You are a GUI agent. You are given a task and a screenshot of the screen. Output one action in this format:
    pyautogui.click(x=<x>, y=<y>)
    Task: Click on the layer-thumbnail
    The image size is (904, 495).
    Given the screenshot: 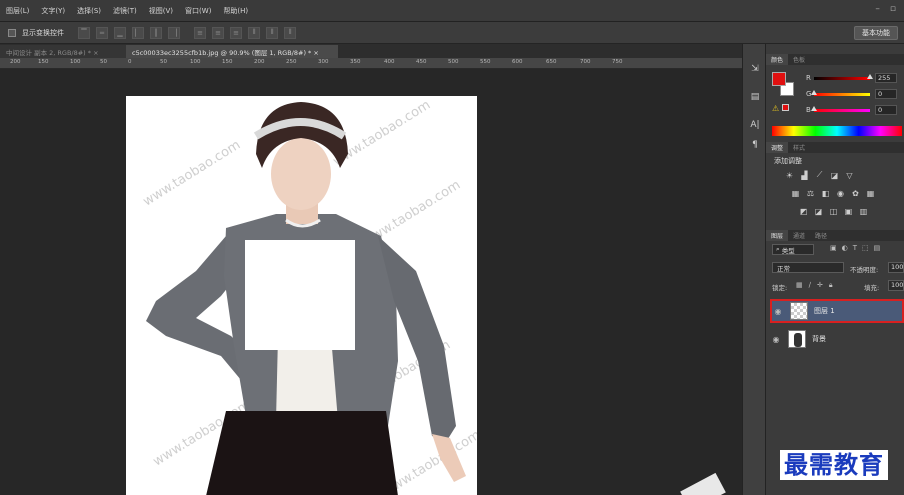 What is the action you would take?
    pyautogui.click(x=799, y=311)
    